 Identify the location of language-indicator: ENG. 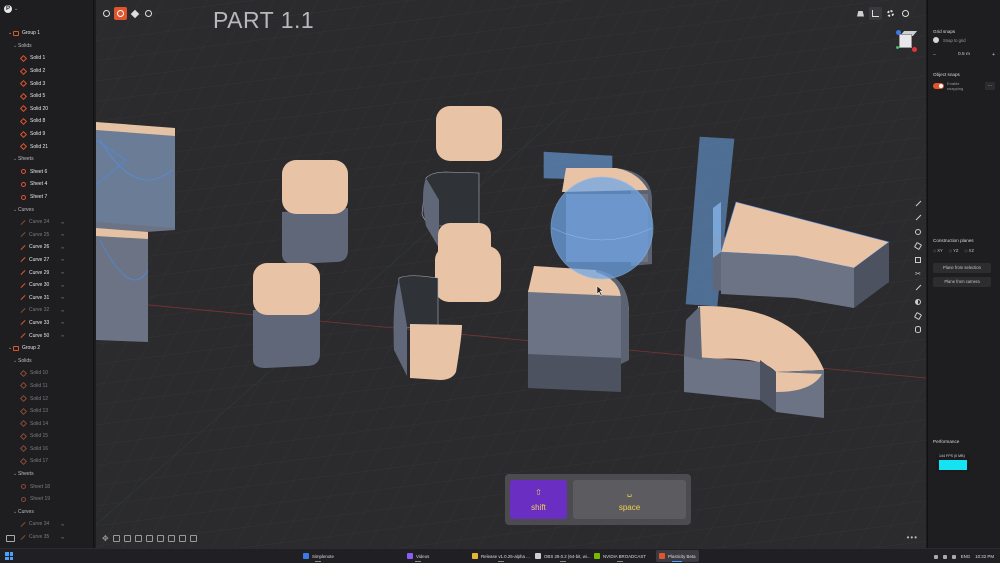
(966, 556).